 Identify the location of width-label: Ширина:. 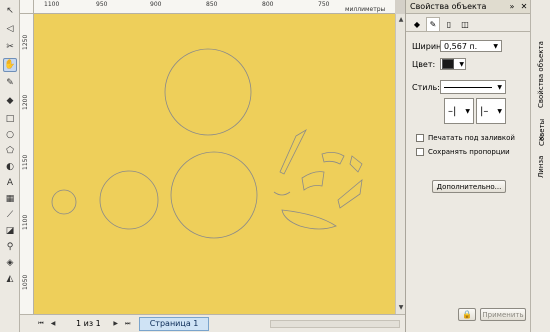
(430, 46).